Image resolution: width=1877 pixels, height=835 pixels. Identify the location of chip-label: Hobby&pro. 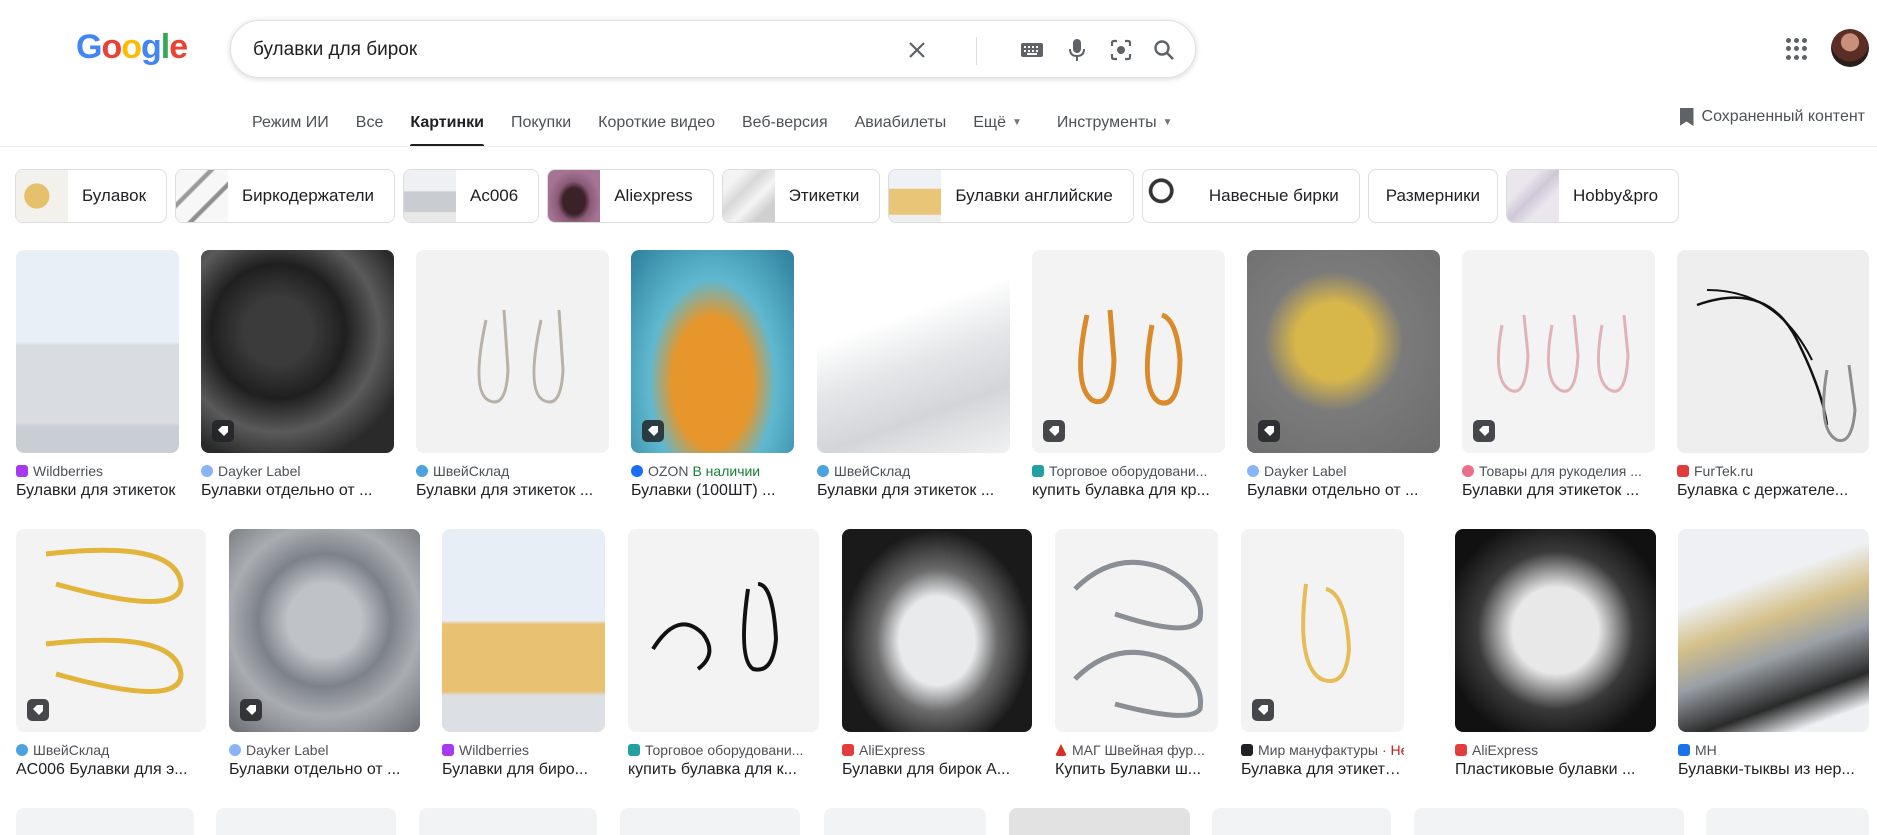
(1616, 195).